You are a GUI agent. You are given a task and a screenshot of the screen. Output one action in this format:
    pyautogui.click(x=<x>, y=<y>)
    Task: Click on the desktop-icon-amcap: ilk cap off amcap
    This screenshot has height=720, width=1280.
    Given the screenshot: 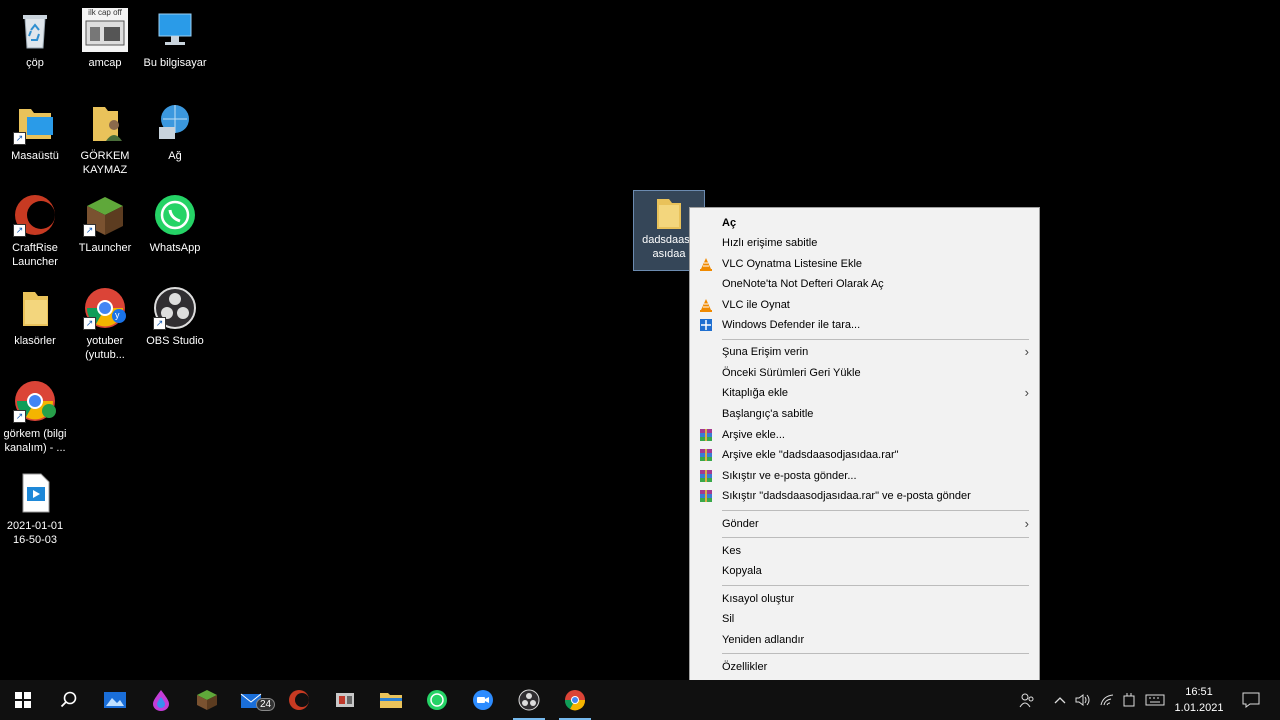 What is the action you would take?
    pyautogui.click(x=105, y=39)
    